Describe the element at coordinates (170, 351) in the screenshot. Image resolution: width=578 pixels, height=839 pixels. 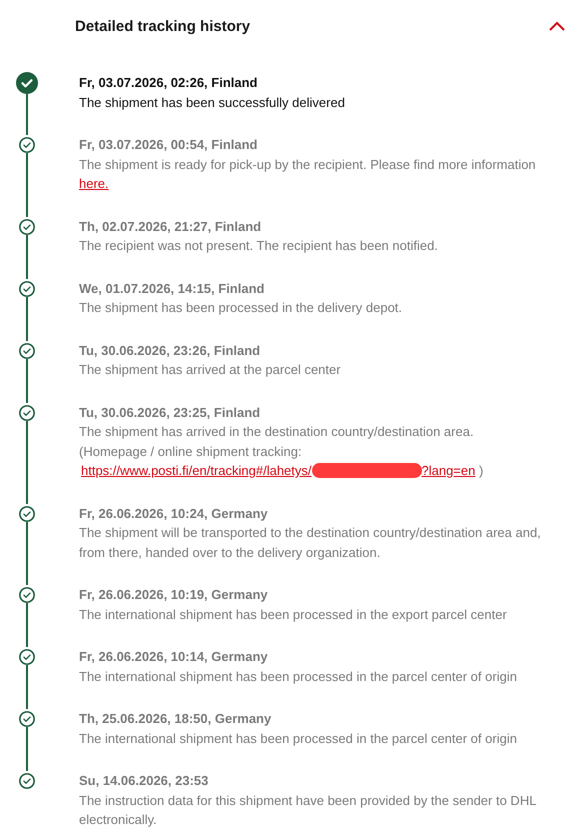
I see `event-date: Tu, 30.06.2026, 23:26, Finland` at that location.